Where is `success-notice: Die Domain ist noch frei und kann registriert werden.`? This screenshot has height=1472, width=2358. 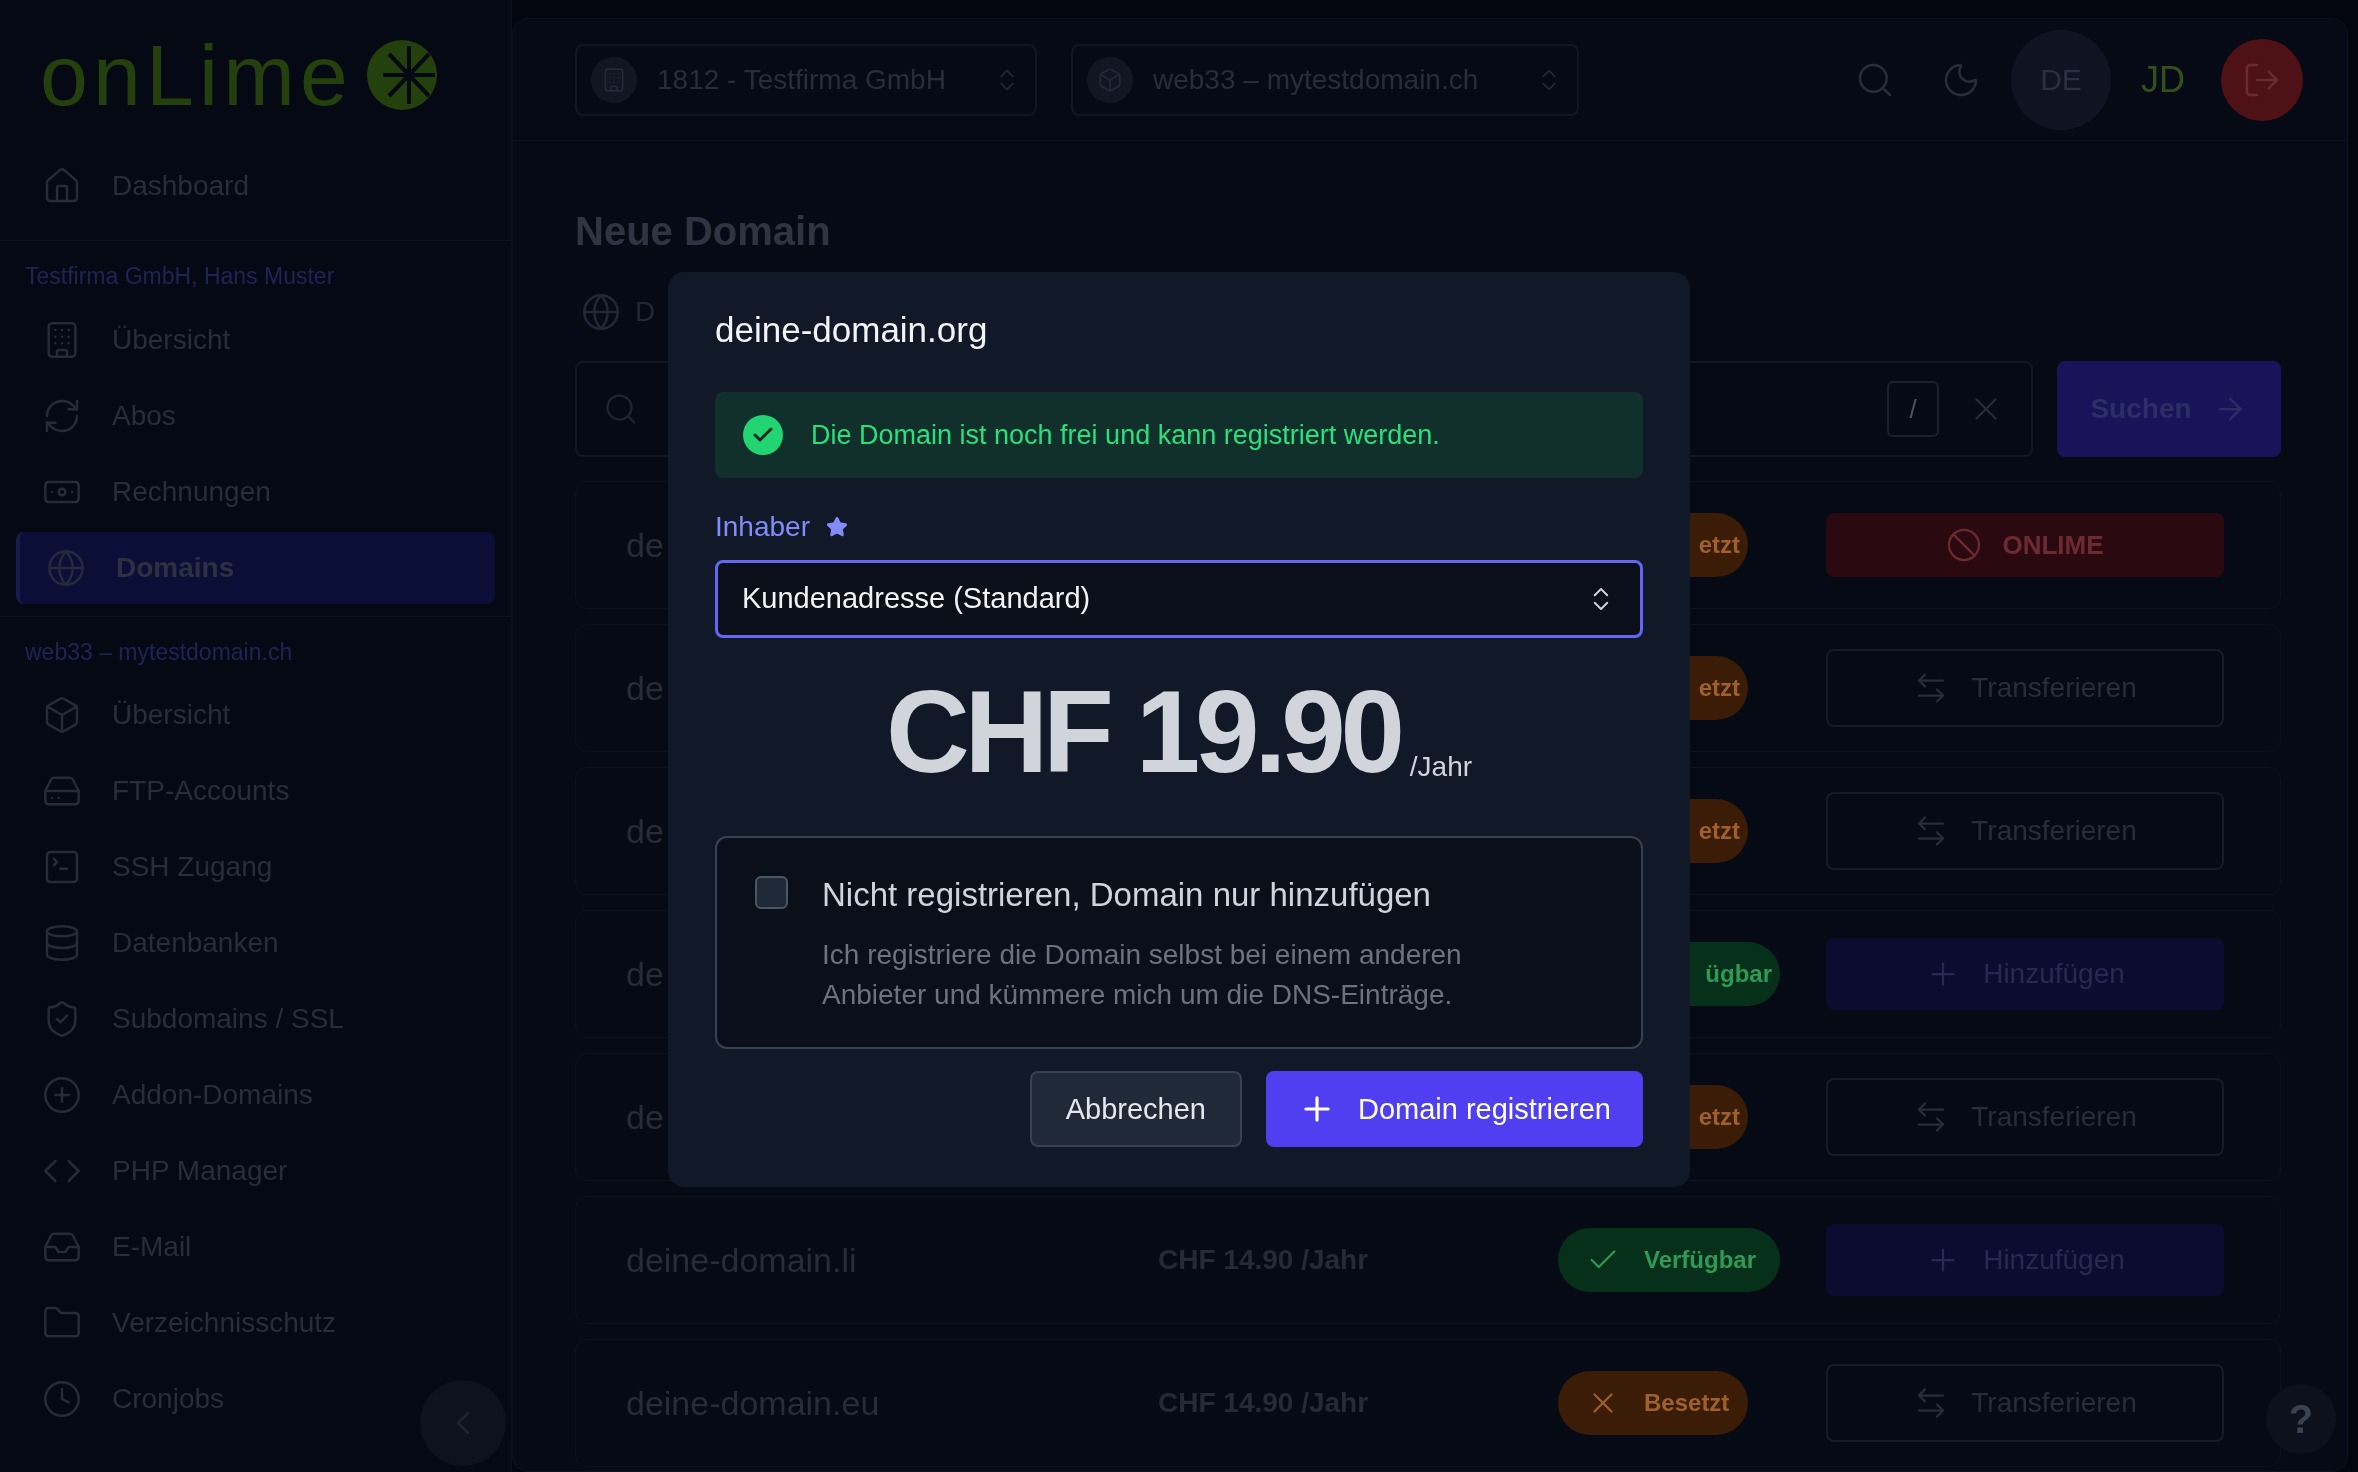 success-notice: Die Domain ist noch frei und kann registriert werden. is located at coordinates (1179, 434).